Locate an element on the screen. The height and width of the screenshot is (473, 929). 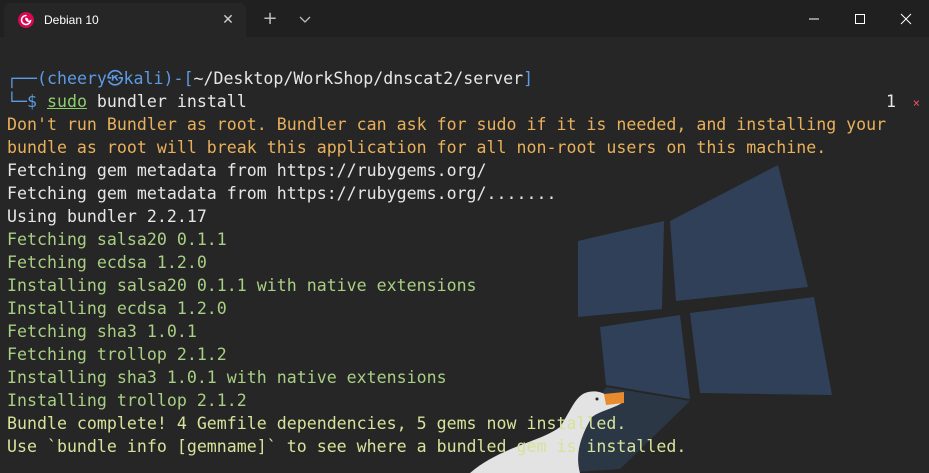
plus-icon: + is located at coordinates (270, 19).